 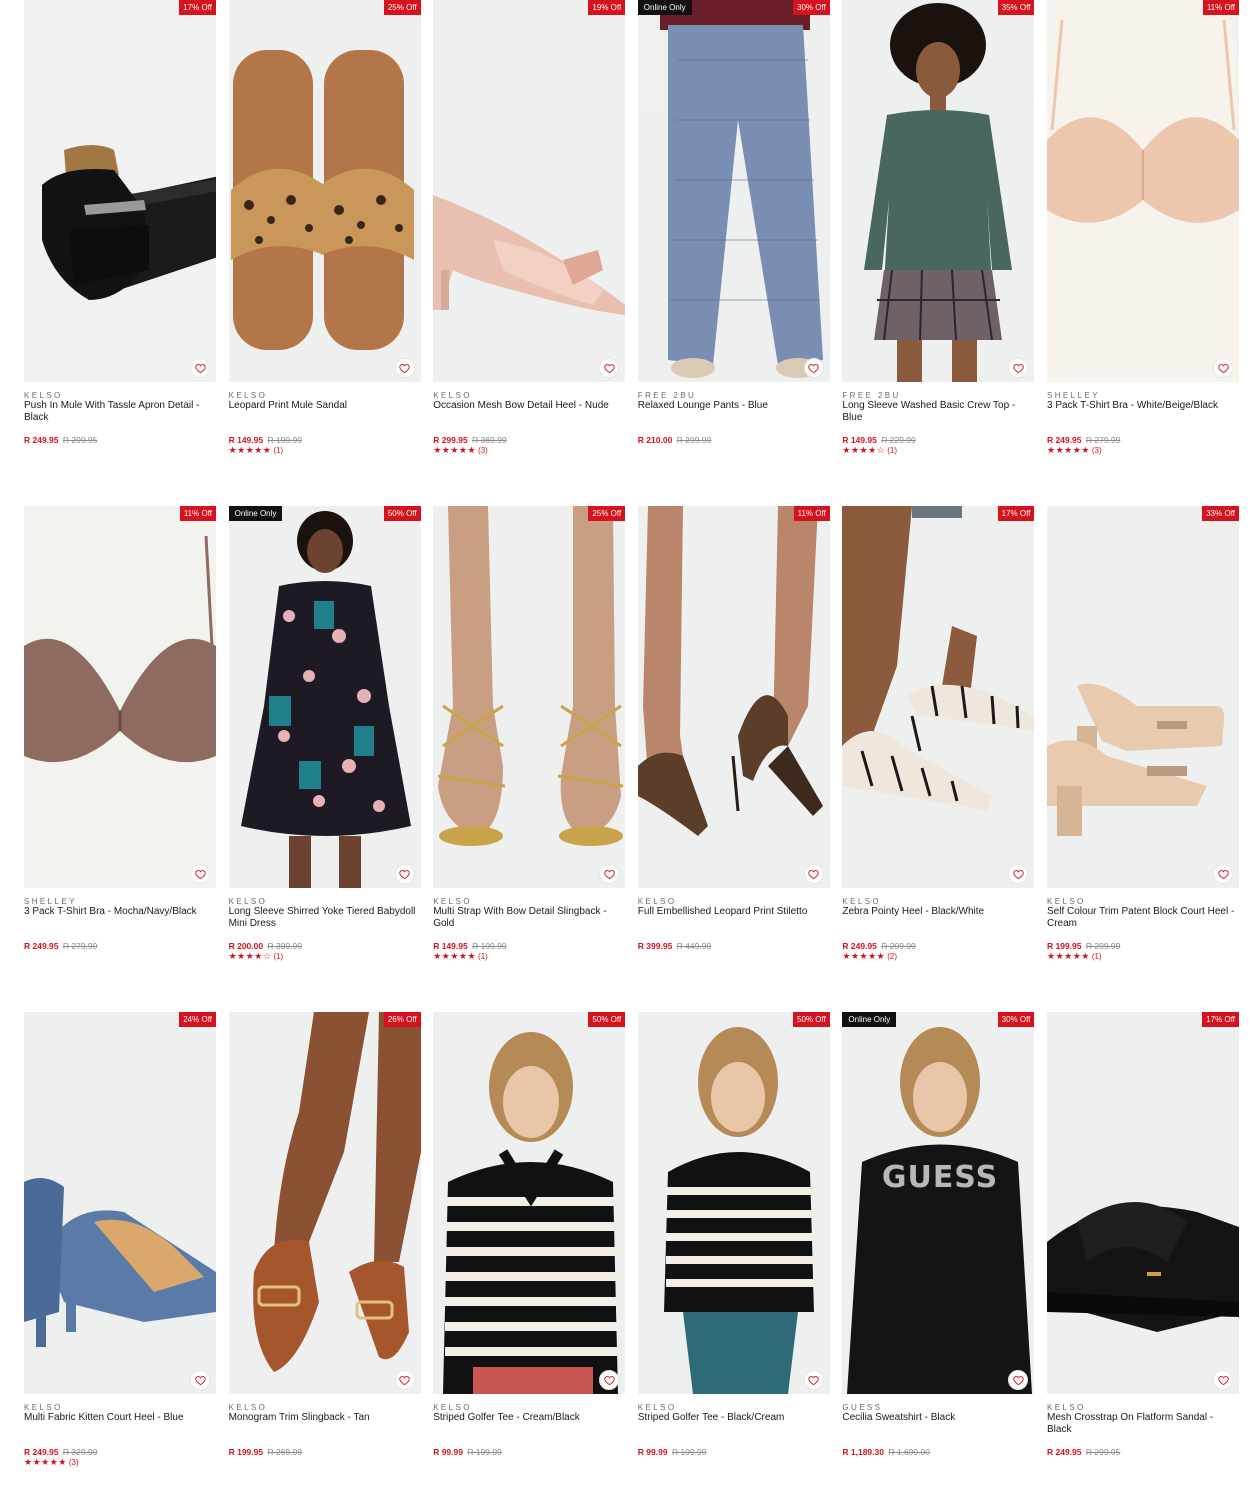 What do you see at coordinates (811, 513) in the screenshot?
I see `discount-badge: 11% Off` at bounding box center [811, 513].